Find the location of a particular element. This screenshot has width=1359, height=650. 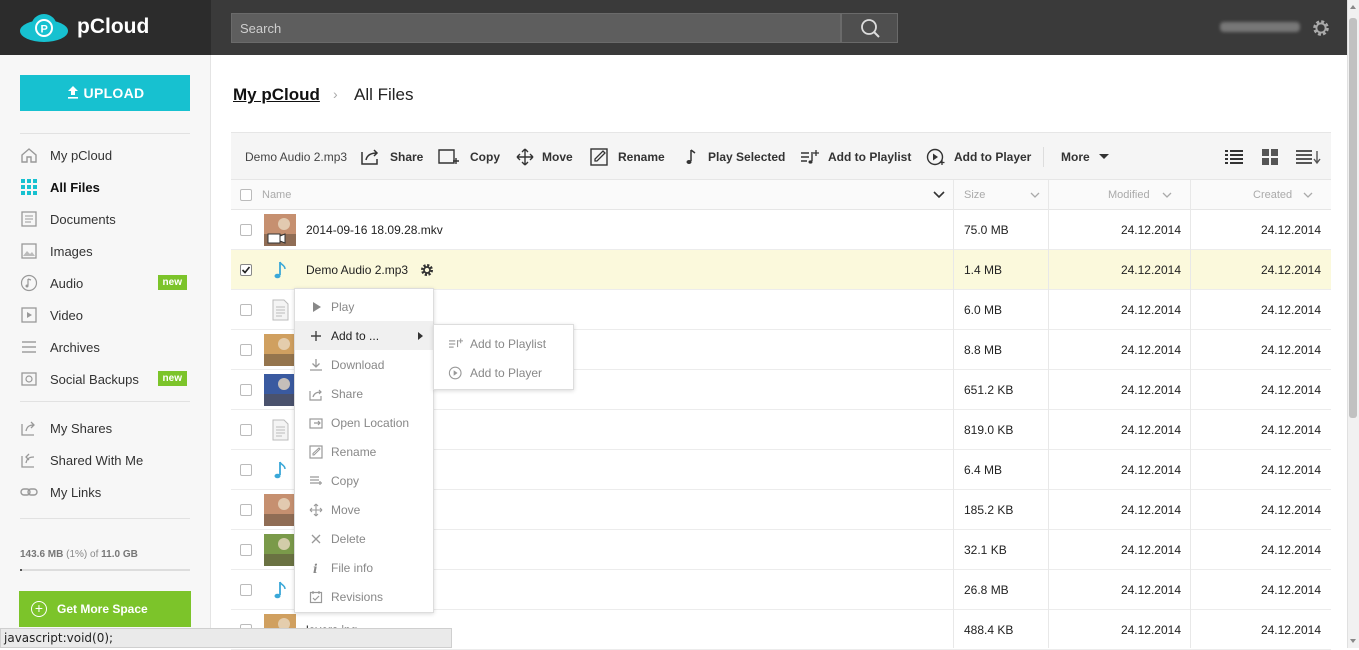

context-menu-rename: Rename is located at coordinates (364, 451).